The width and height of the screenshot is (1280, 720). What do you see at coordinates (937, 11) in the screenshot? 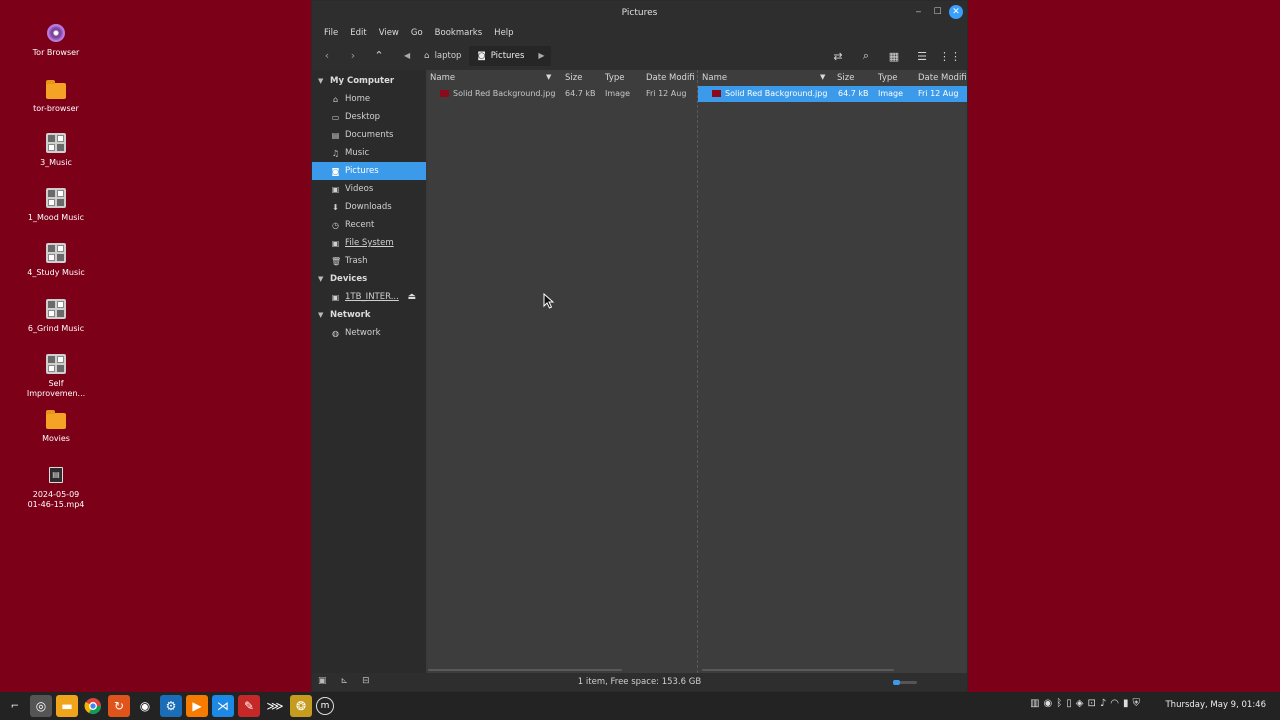
I see `maximize-button: ☐` at bounding box center [937, 11].